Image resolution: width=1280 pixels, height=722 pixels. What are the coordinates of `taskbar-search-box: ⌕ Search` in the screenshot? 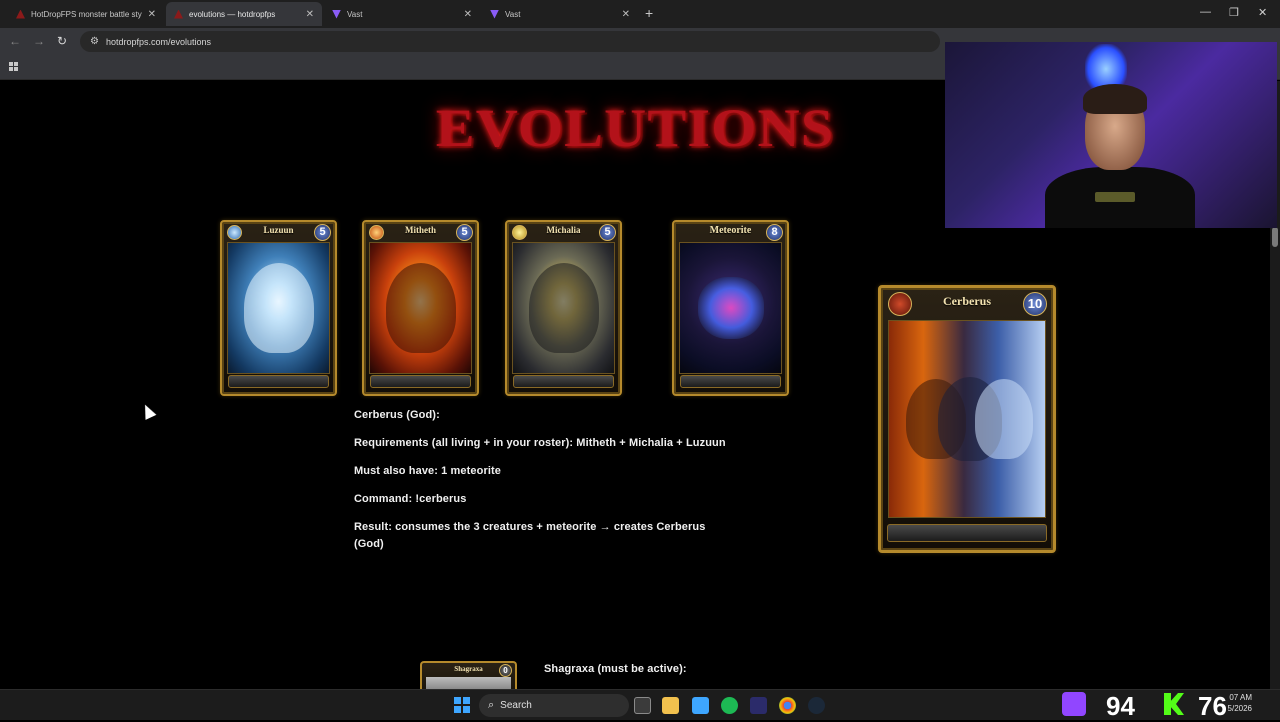 It's located at (554, 705).